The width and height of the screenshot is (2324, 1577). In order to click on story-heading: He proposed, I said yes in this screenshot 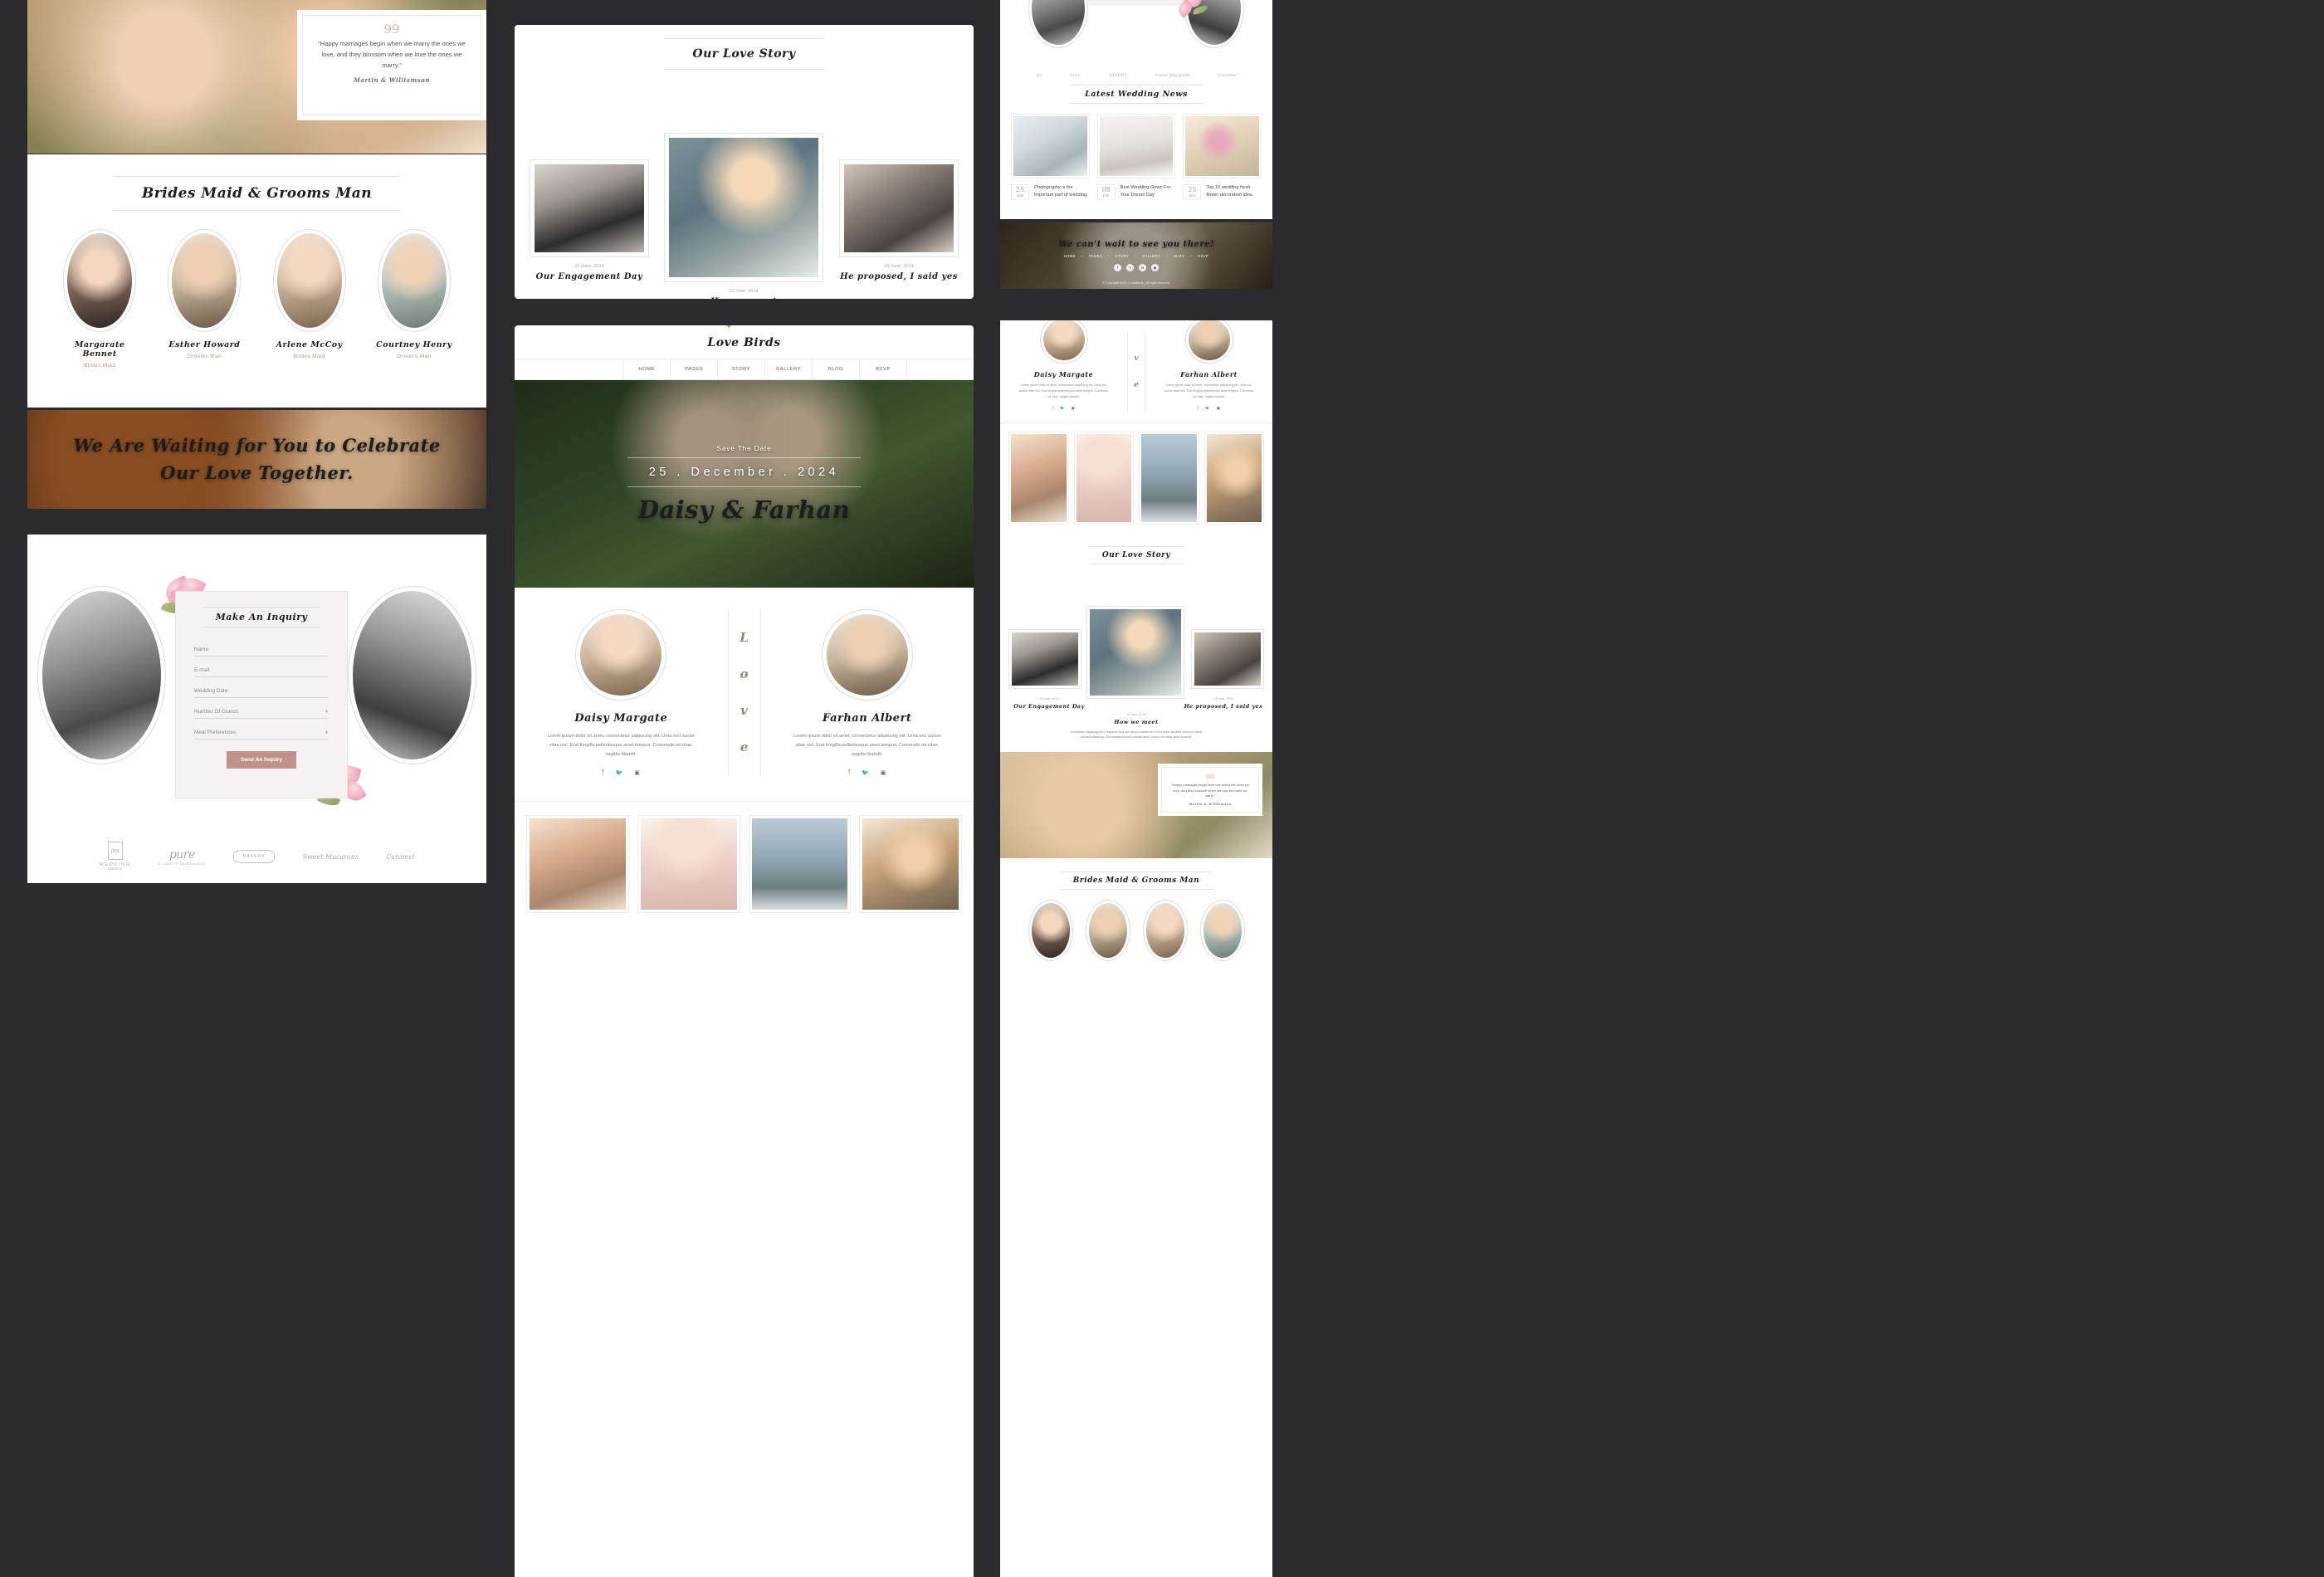, I will do `click(899, 276)`.